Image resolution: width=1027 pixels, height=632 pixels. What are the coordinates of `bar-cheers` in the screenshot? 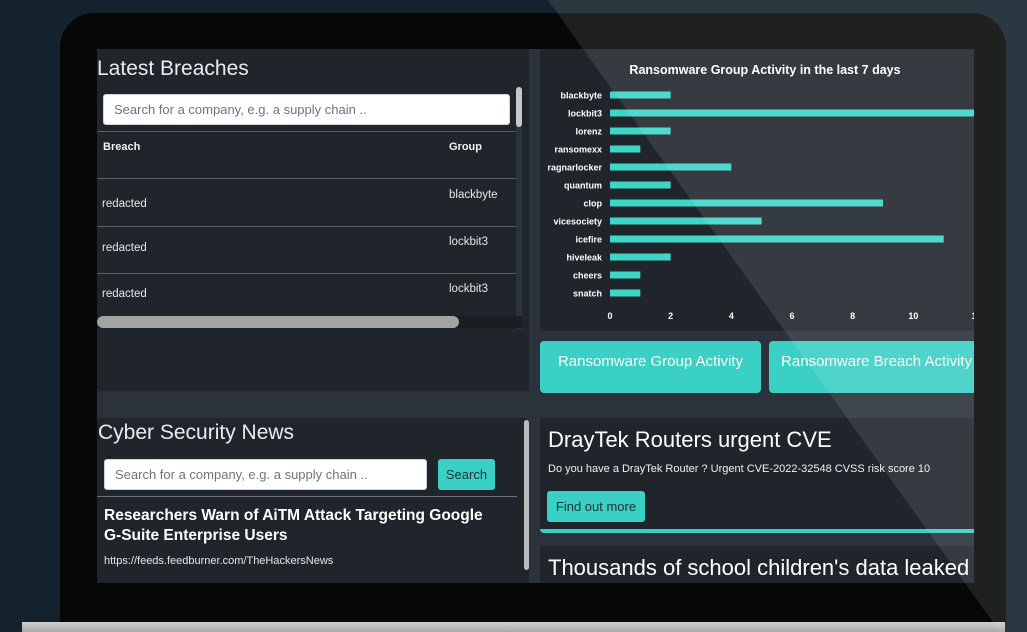 It's located at (625, 275).